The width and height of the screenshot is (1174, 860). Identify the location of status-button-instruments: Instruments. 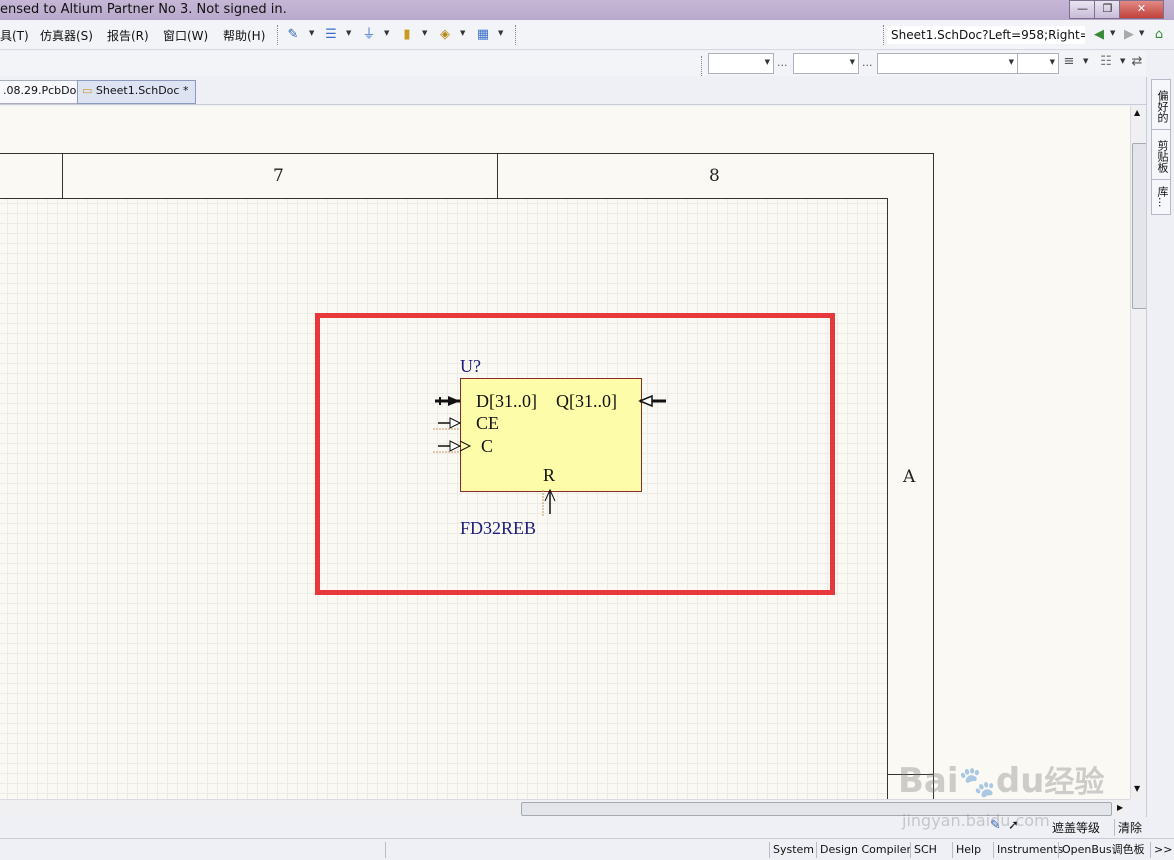
(1029, 850).